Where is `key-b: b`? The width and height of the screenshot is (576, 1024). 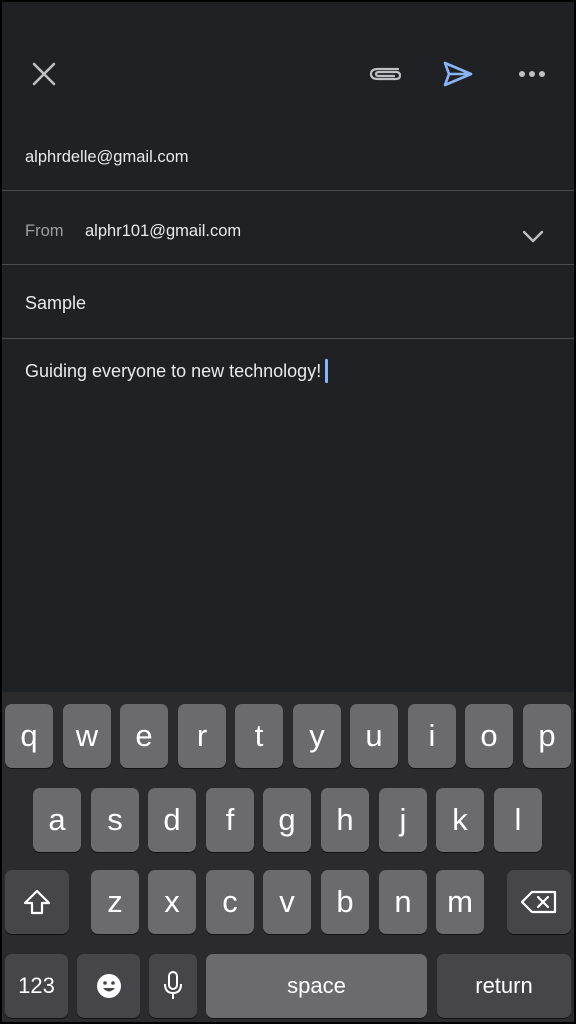
key-b: b is located at coordinates (345, 902).